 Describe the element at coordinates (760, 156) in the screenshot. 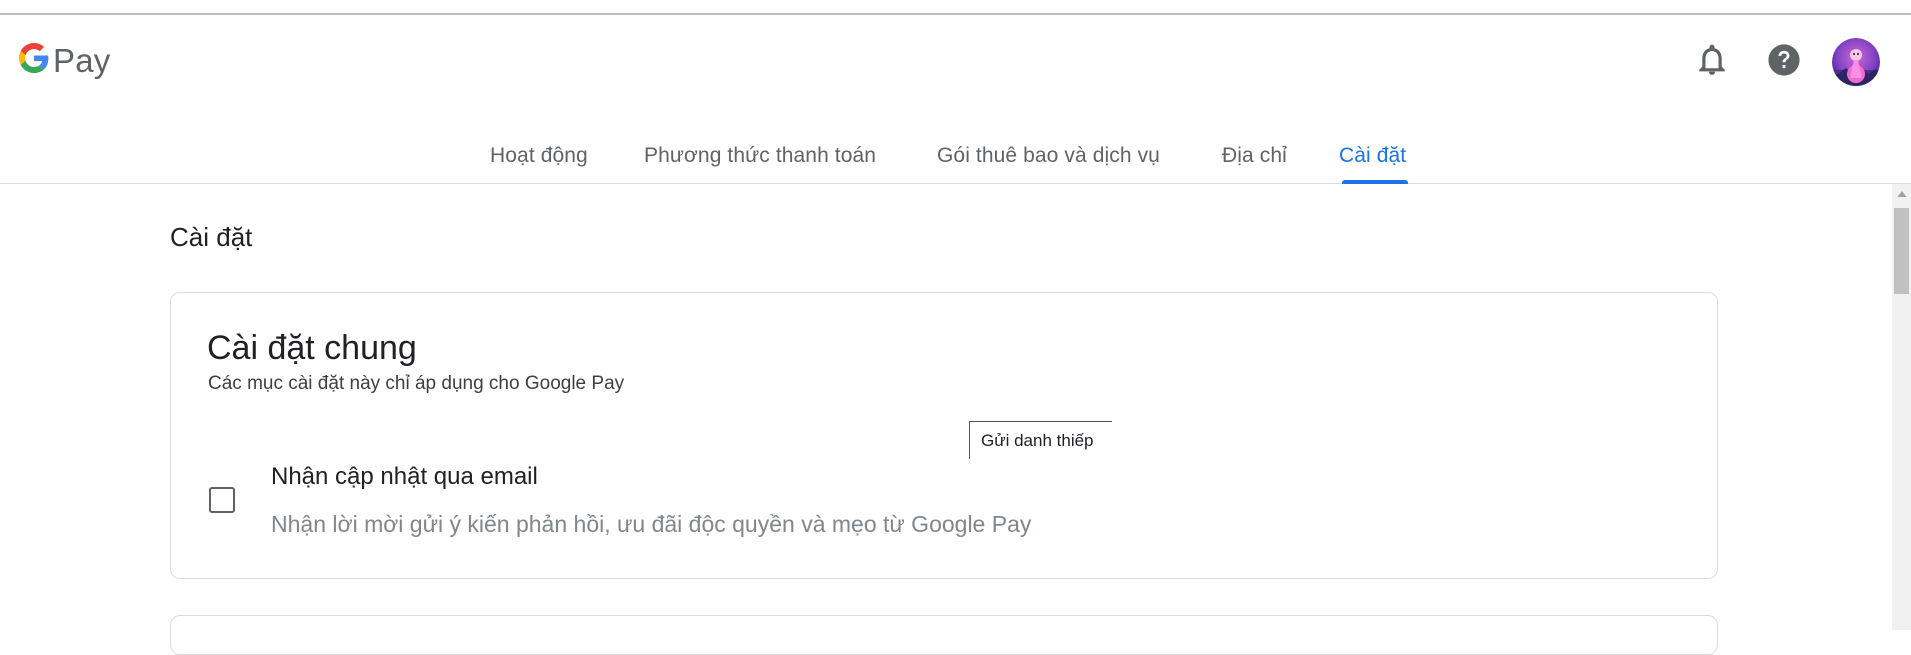

I see `tab-payment-methods: Phương thức thanh toán` at that location.